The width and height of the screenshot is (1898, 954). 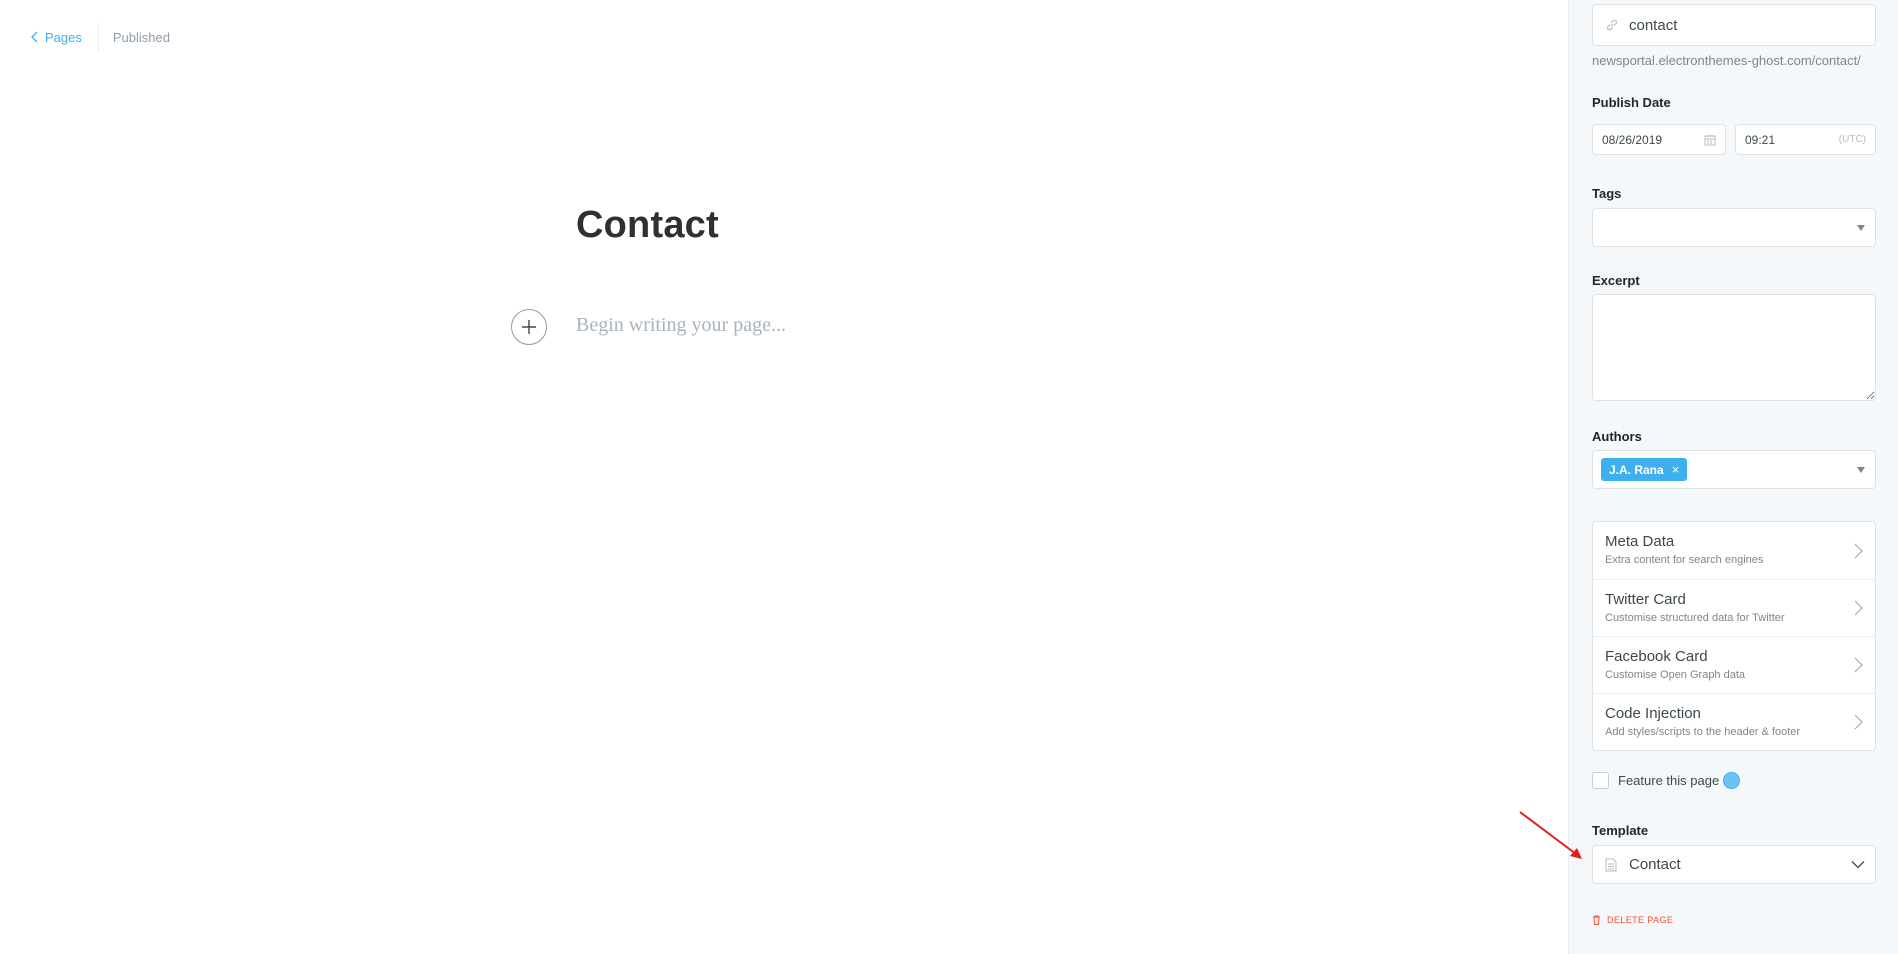 What do you see at coordinates (1653, 25) in the screenshot?
I see `url-slug-value: contact` at bounding box center [1653, 25].